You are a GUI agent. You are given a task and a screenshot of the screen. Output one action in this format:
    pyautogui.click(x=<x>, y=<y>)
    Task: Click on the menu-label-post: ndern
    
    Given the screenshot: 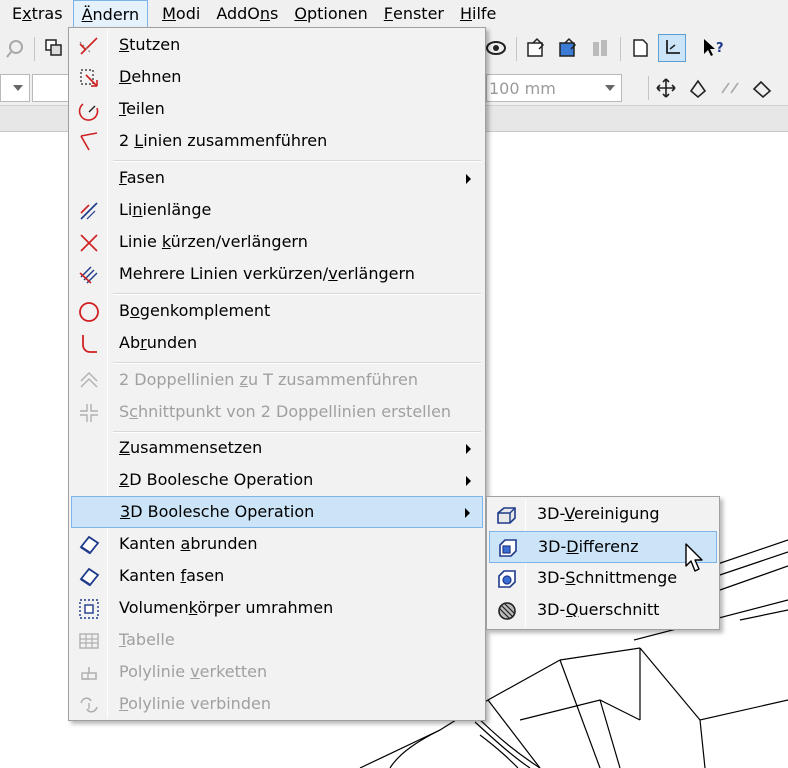 What is the action you would take?
    pyautogui.click(x=116, y=14)
    